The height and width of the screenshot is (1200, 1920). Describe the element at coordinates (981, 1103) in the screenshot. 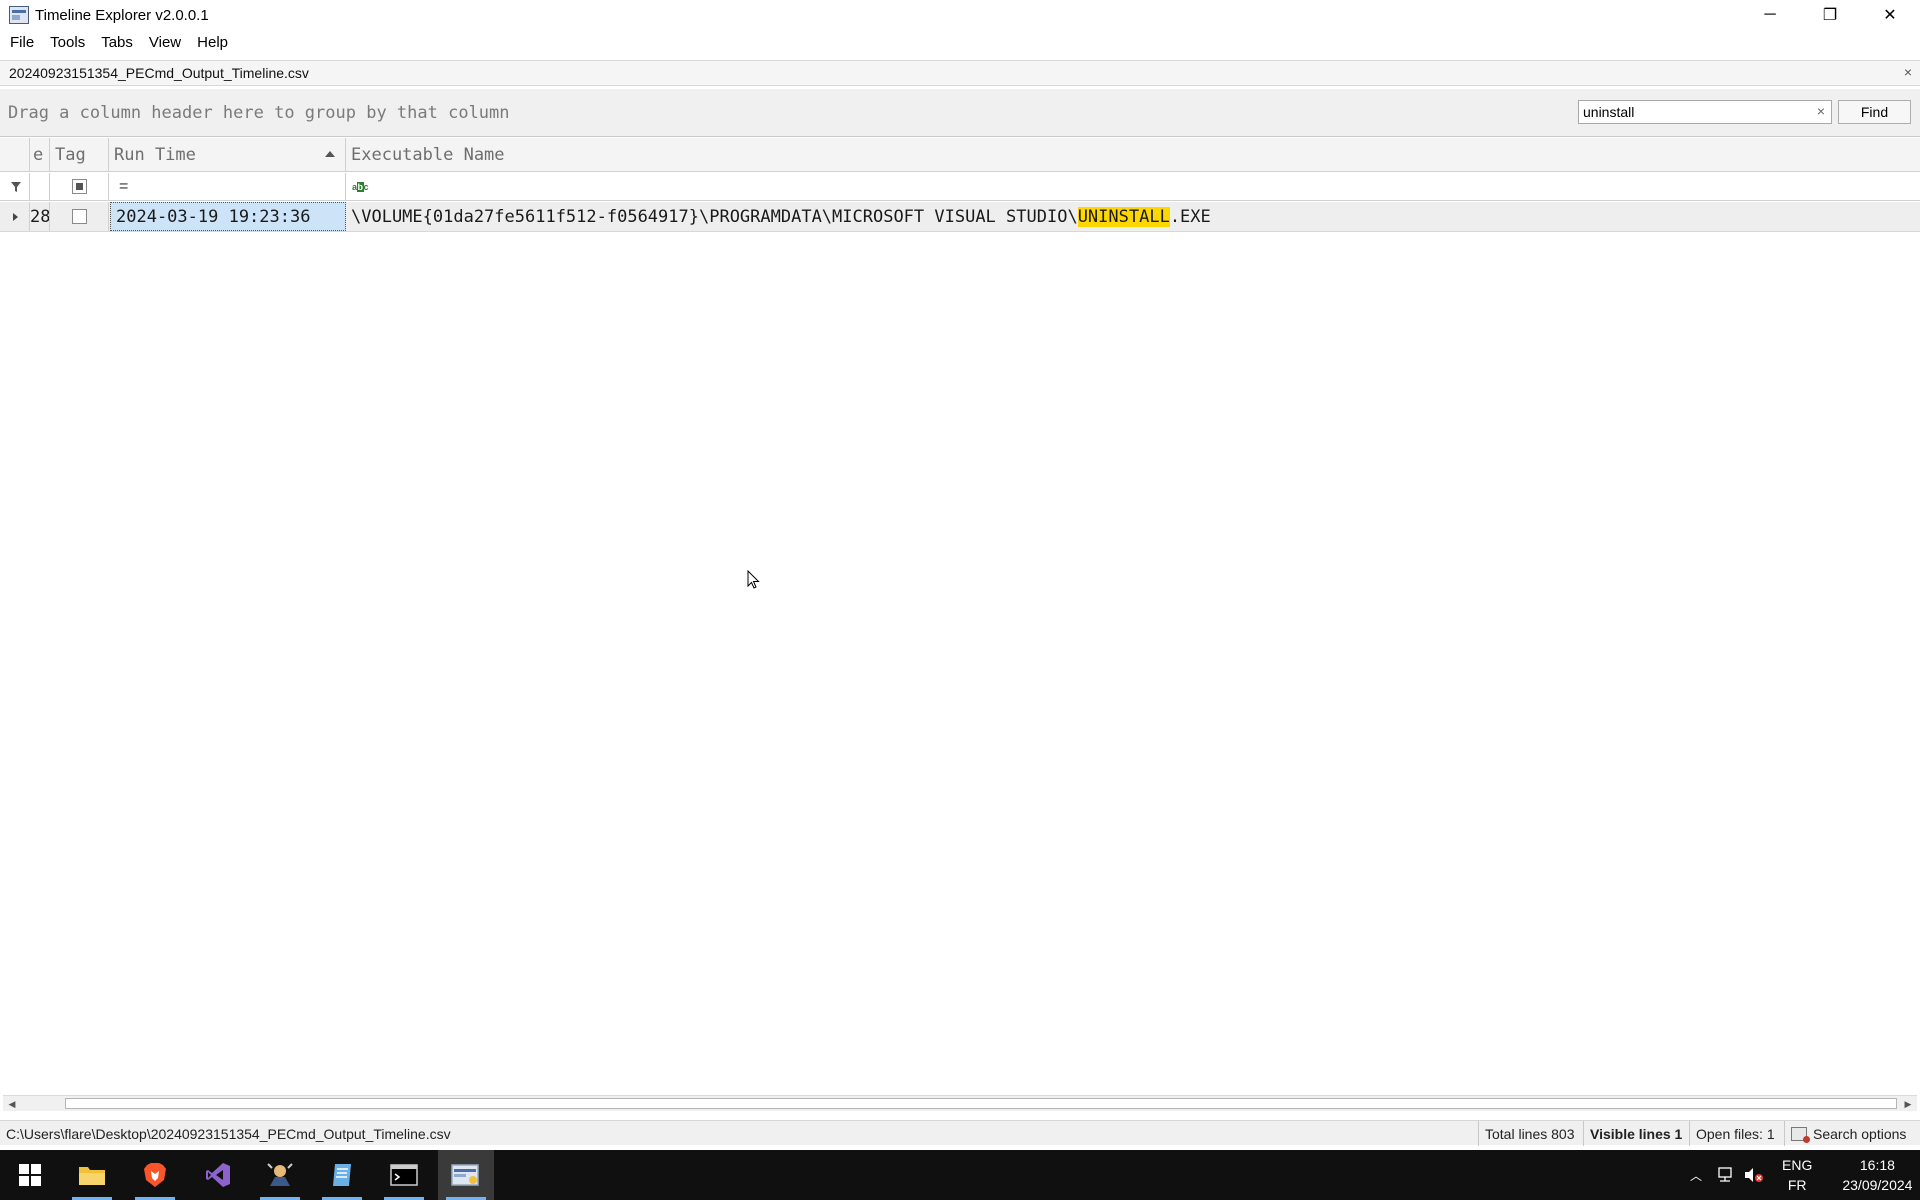

I see `scrollbar-thumb` at that location.